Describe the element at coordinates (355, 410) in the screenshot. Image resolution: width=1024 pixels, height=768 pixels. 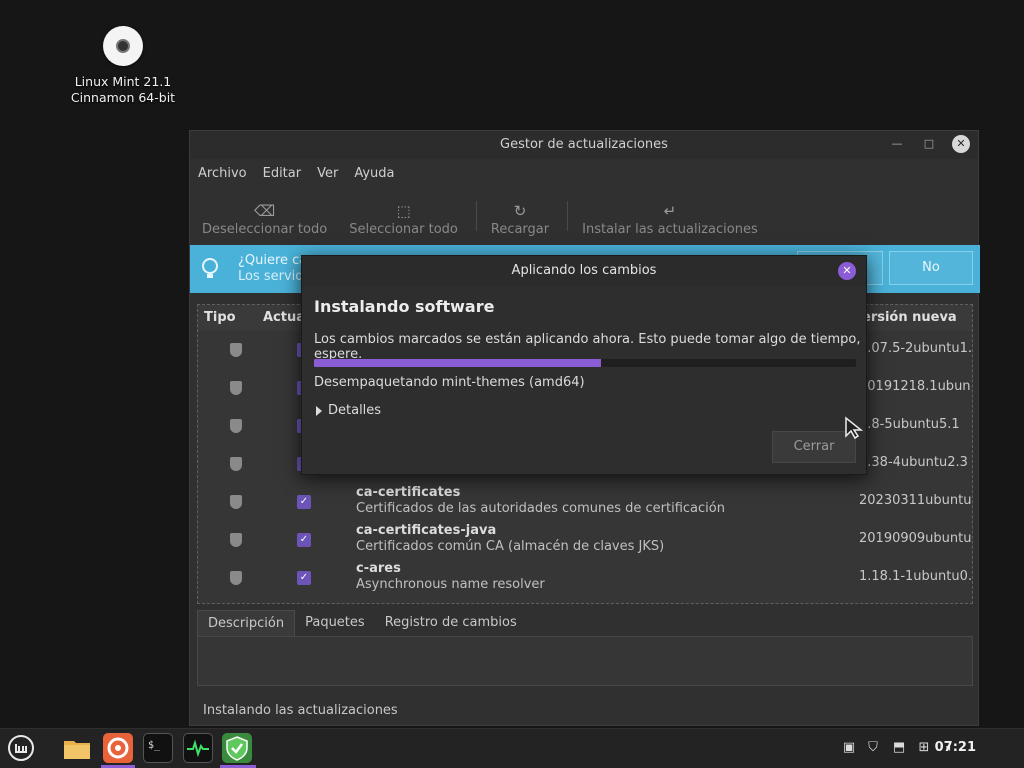
I see `details-label: Detalles` at that location.